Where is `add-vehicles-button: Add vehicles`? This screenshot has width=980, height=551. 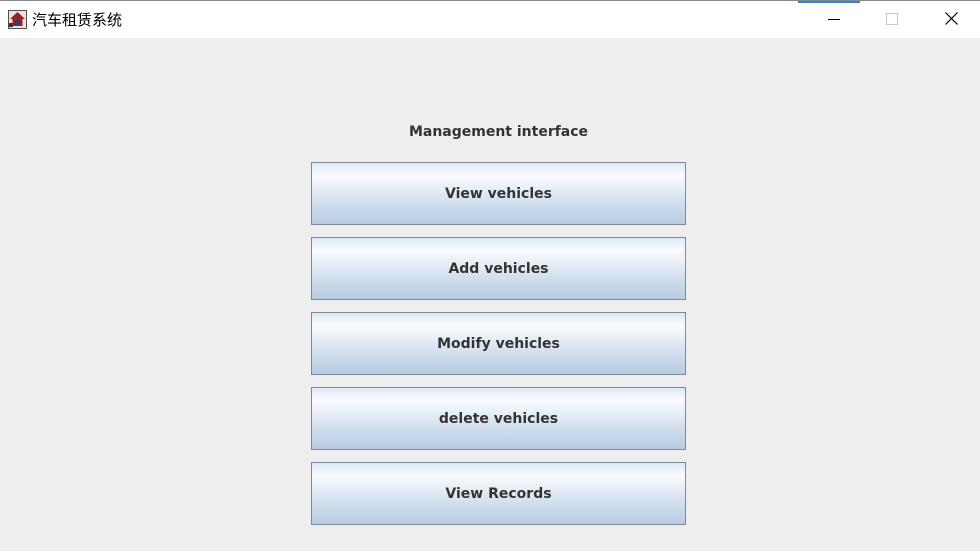 add-vehicles-button: Add vehicles is located at coordinates (498, 268).